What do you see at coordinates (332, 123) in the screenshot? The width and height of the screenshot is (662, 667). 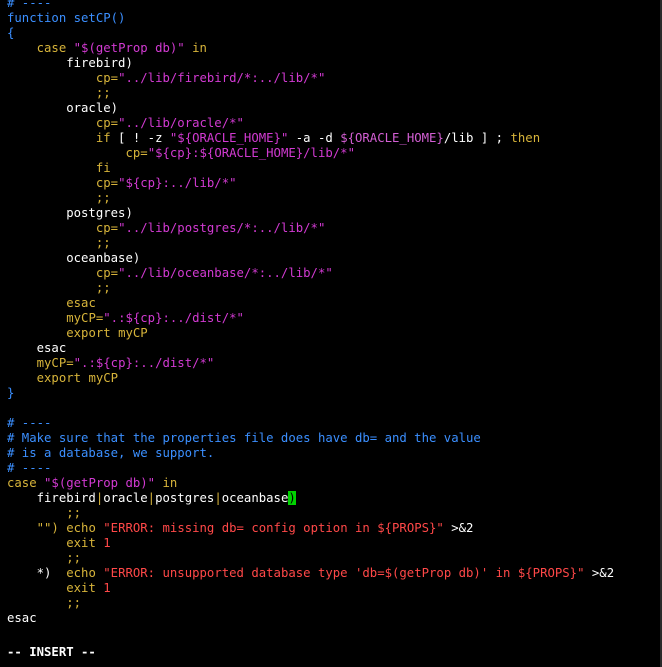 I see `code-line: cp="../lib/oracle/*"` at bounding box center [332, 123].